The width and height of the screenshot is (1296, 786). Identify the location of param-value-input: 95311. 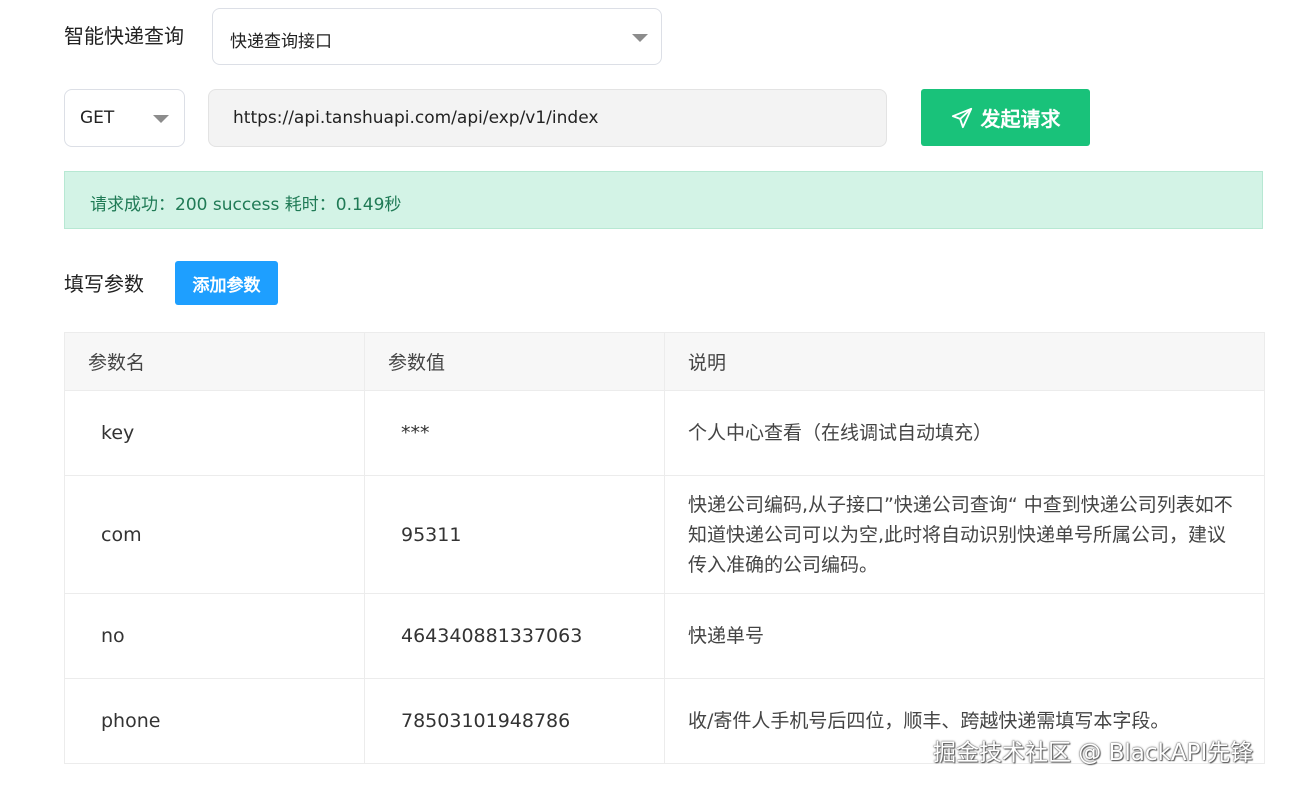
(514, 534).